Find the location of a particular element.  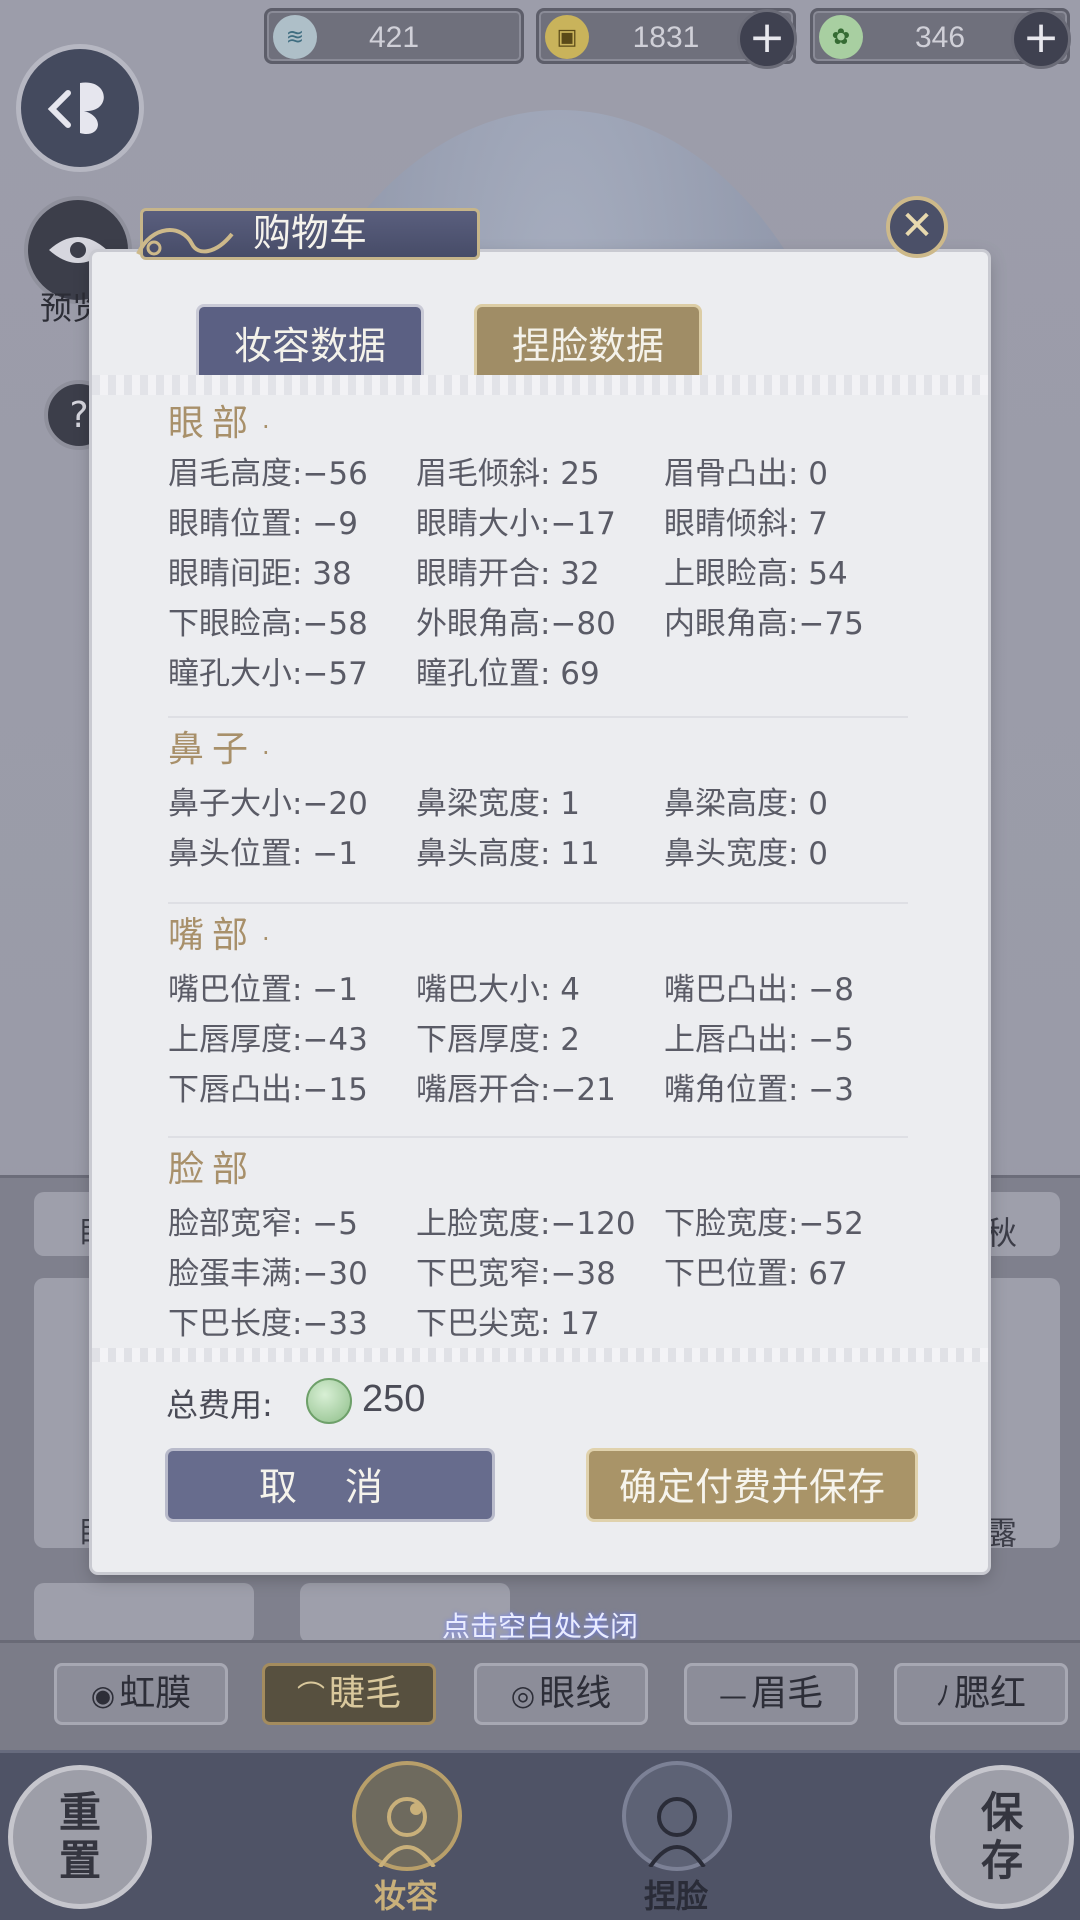

green-token-icon is located at coordinates (329, 1401).